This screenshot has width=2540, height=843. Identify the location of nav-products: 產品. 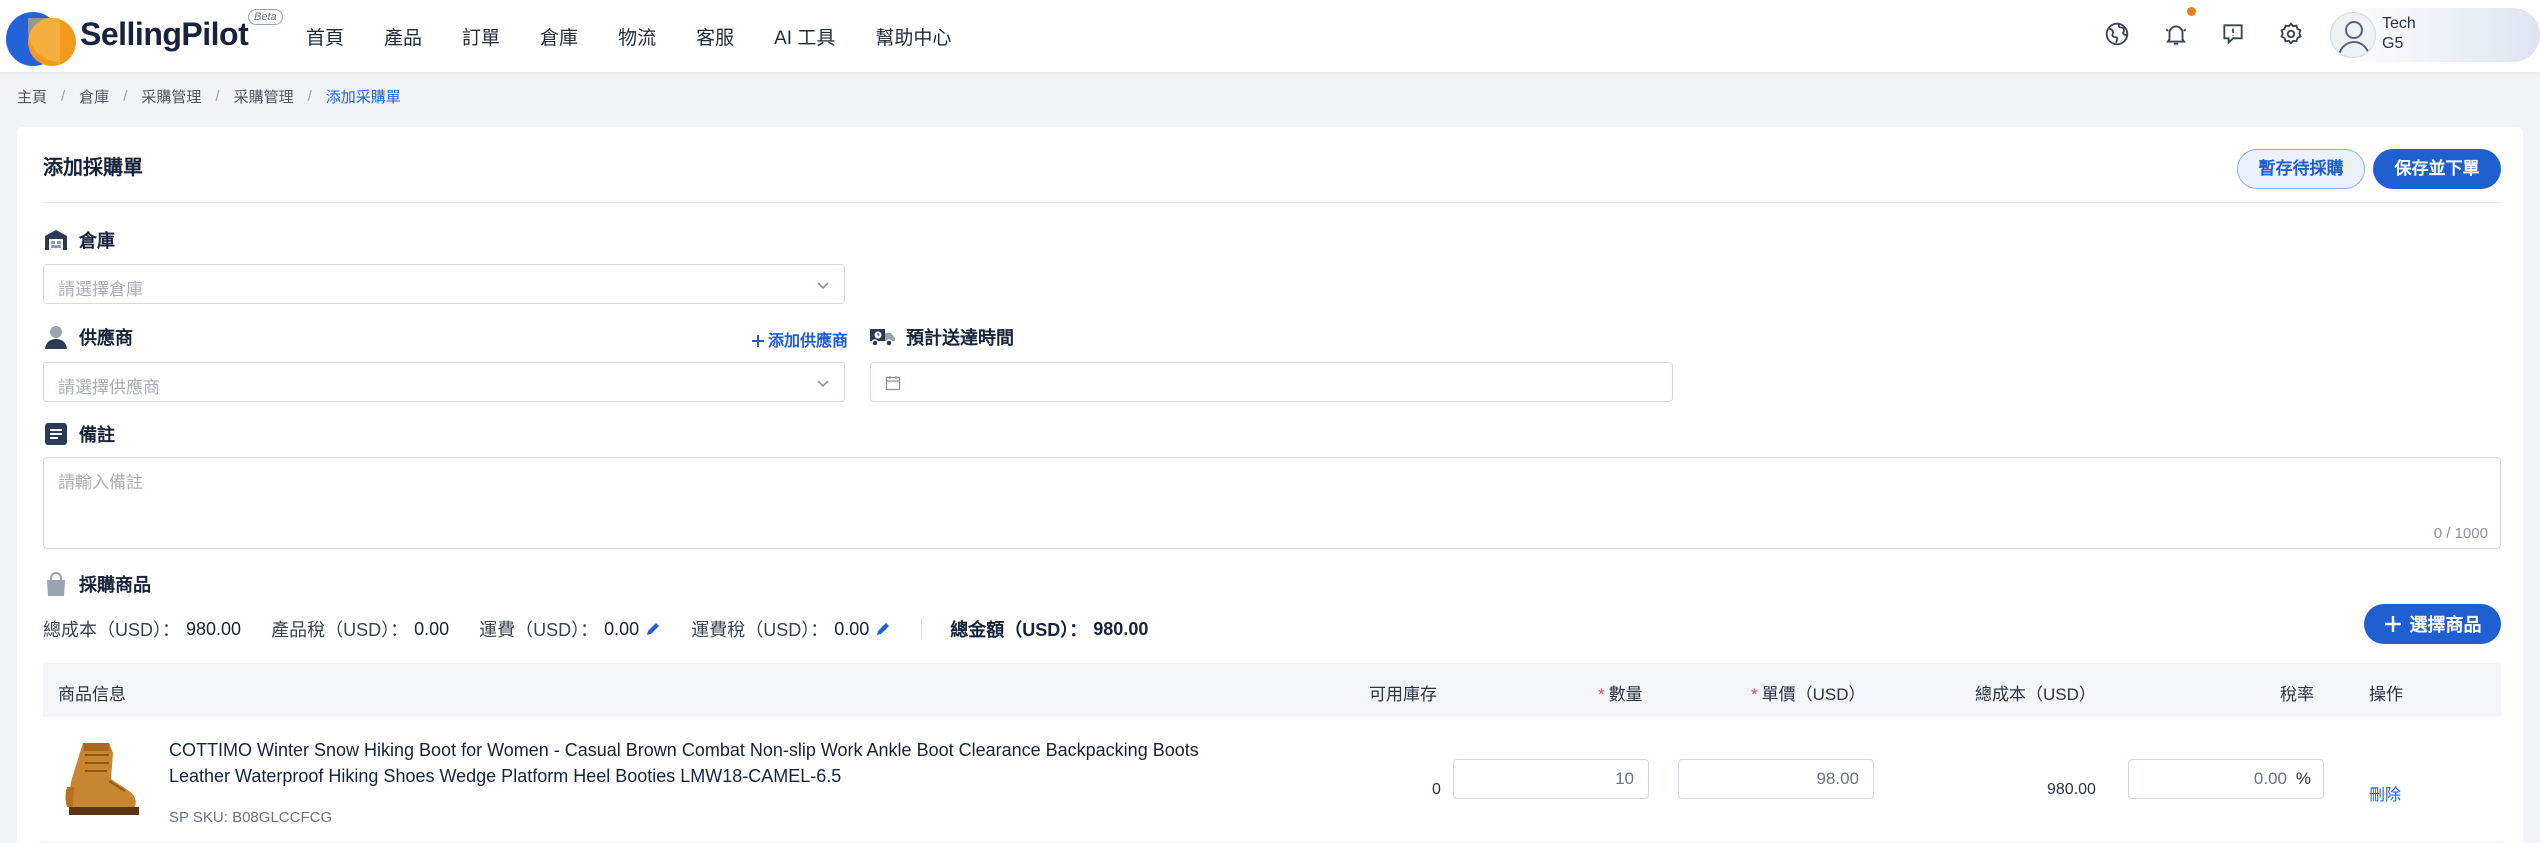
(403, 36).